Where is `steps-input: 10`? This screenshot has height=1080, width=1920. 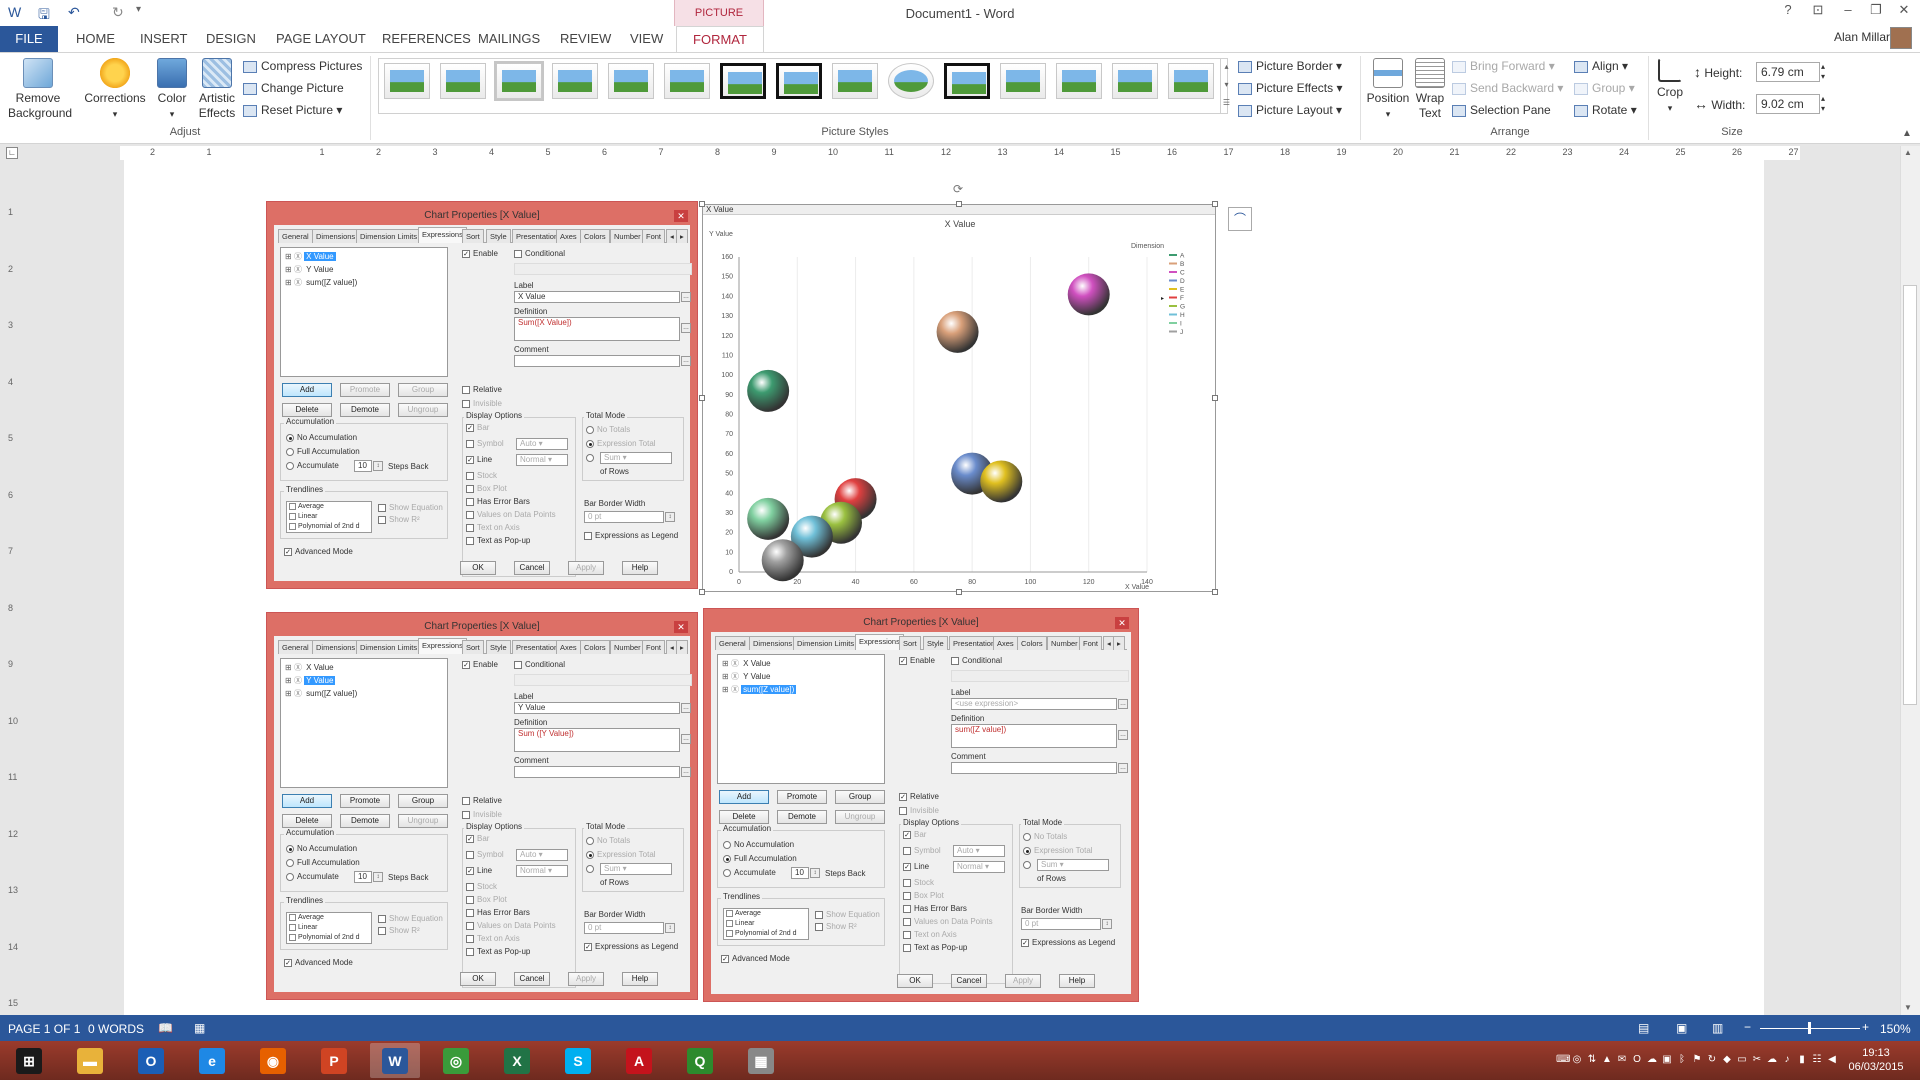 steps-input: 10 is located at coordinates (363, 466).